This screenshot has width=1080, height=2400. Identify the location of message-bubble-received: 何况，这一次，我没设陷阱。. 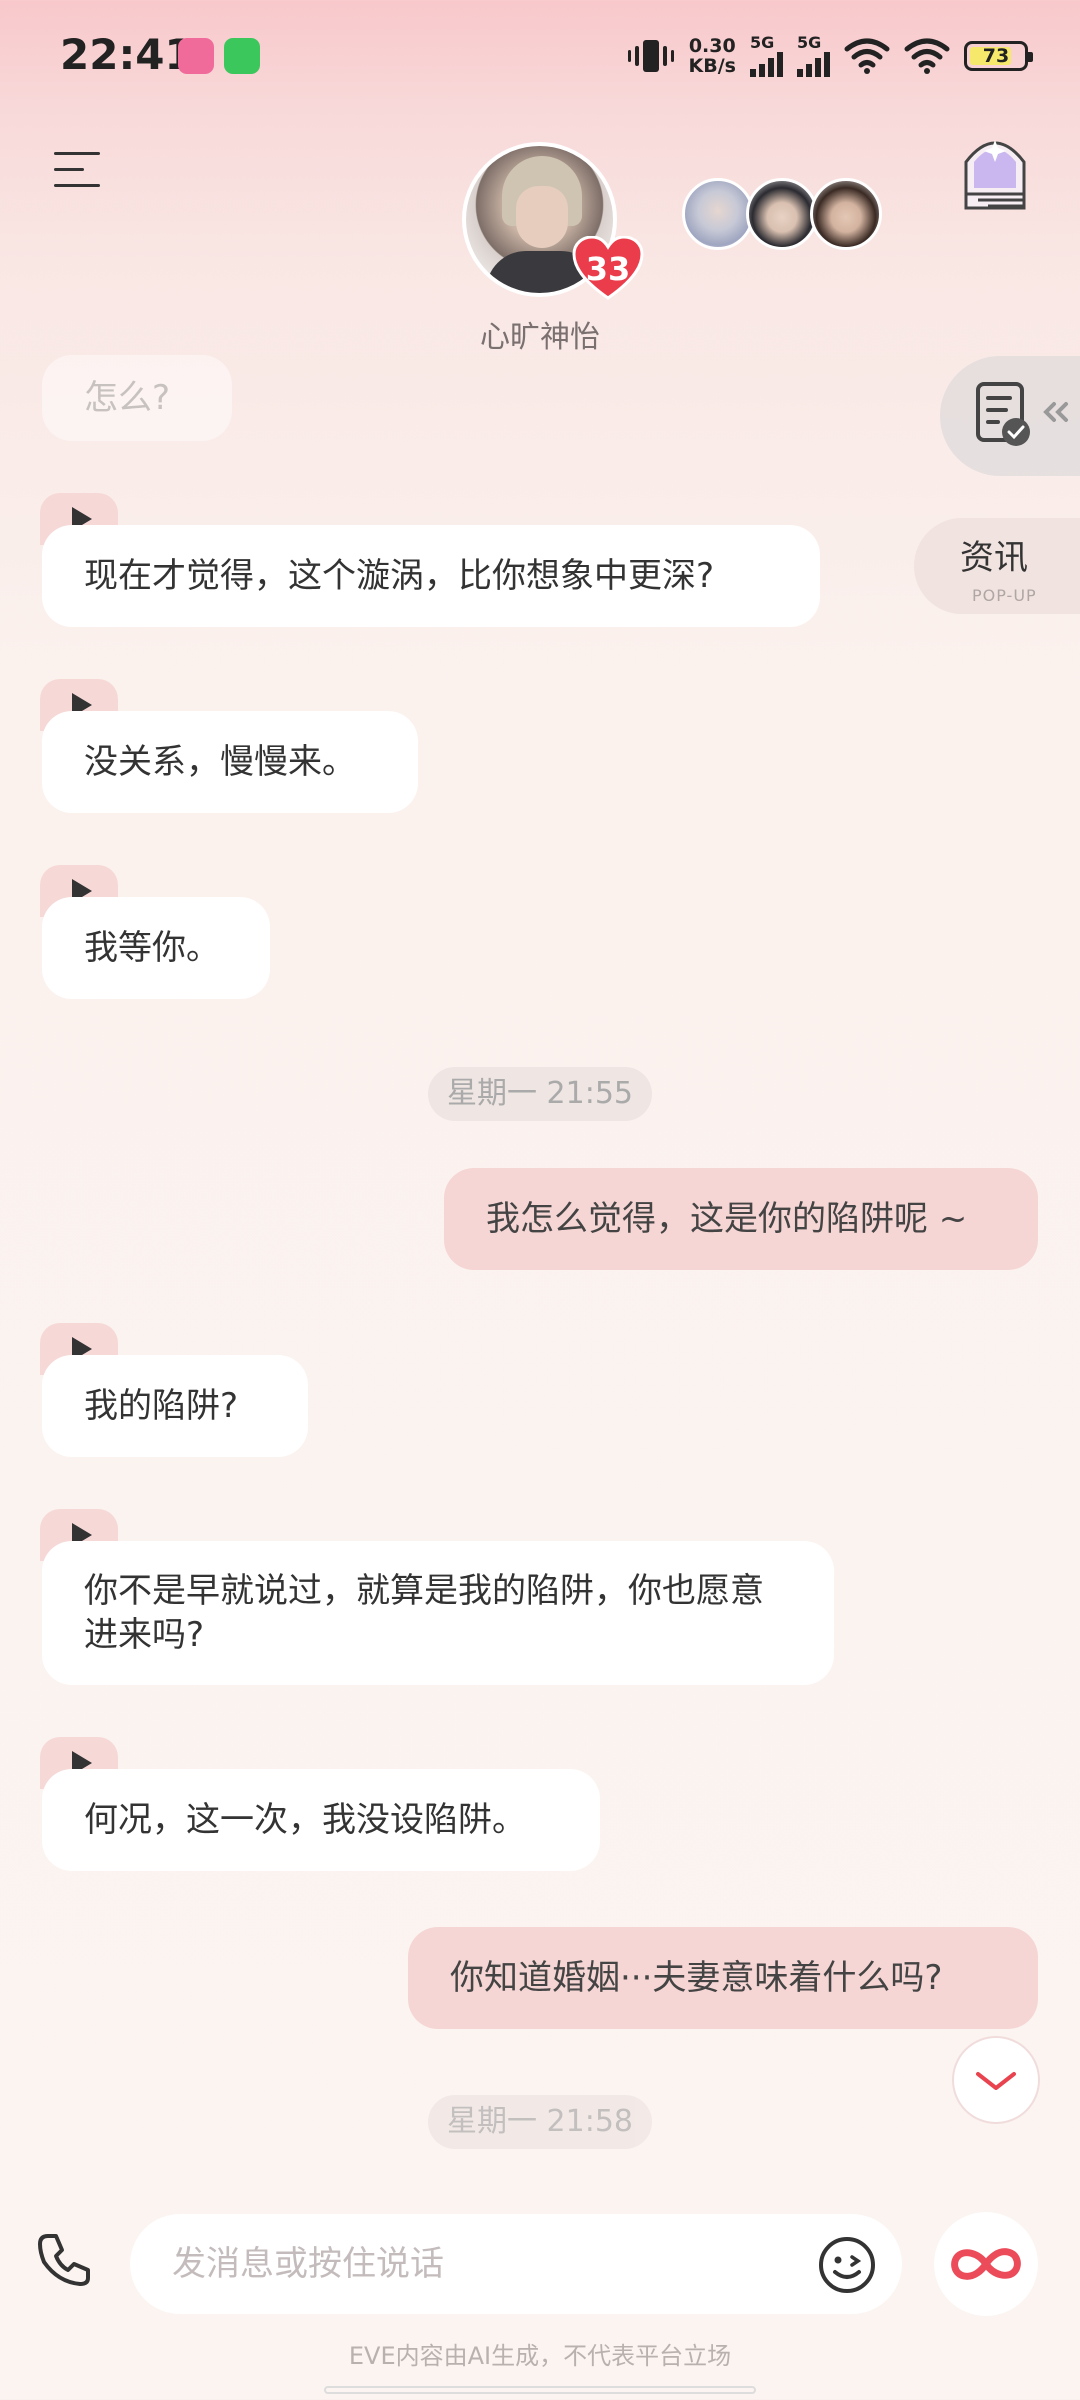
(321, 1820).